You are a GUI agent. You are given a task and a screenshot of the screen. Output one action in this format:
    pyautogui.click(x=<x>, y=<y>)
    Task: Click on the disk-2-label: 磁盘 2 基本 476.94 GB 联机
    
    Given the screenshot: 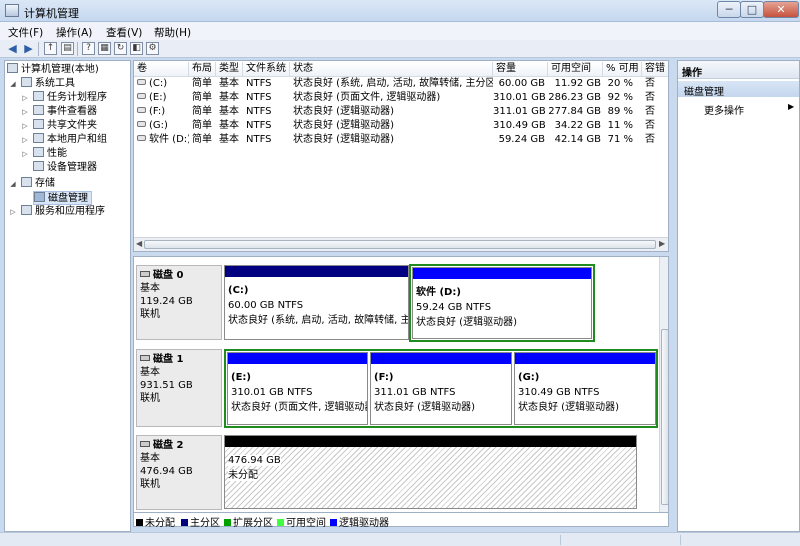 What is the action you would take?
    pyautogui.click(x=179, y=472)
    